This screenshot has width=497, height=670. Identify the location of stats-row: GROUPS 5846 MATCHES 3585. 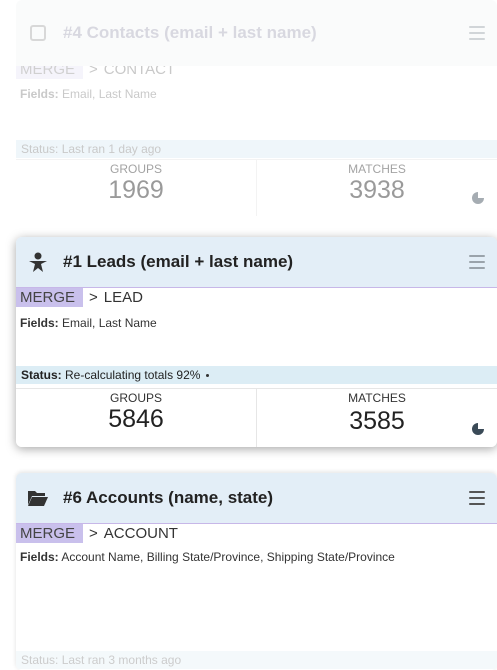
(256, 417).